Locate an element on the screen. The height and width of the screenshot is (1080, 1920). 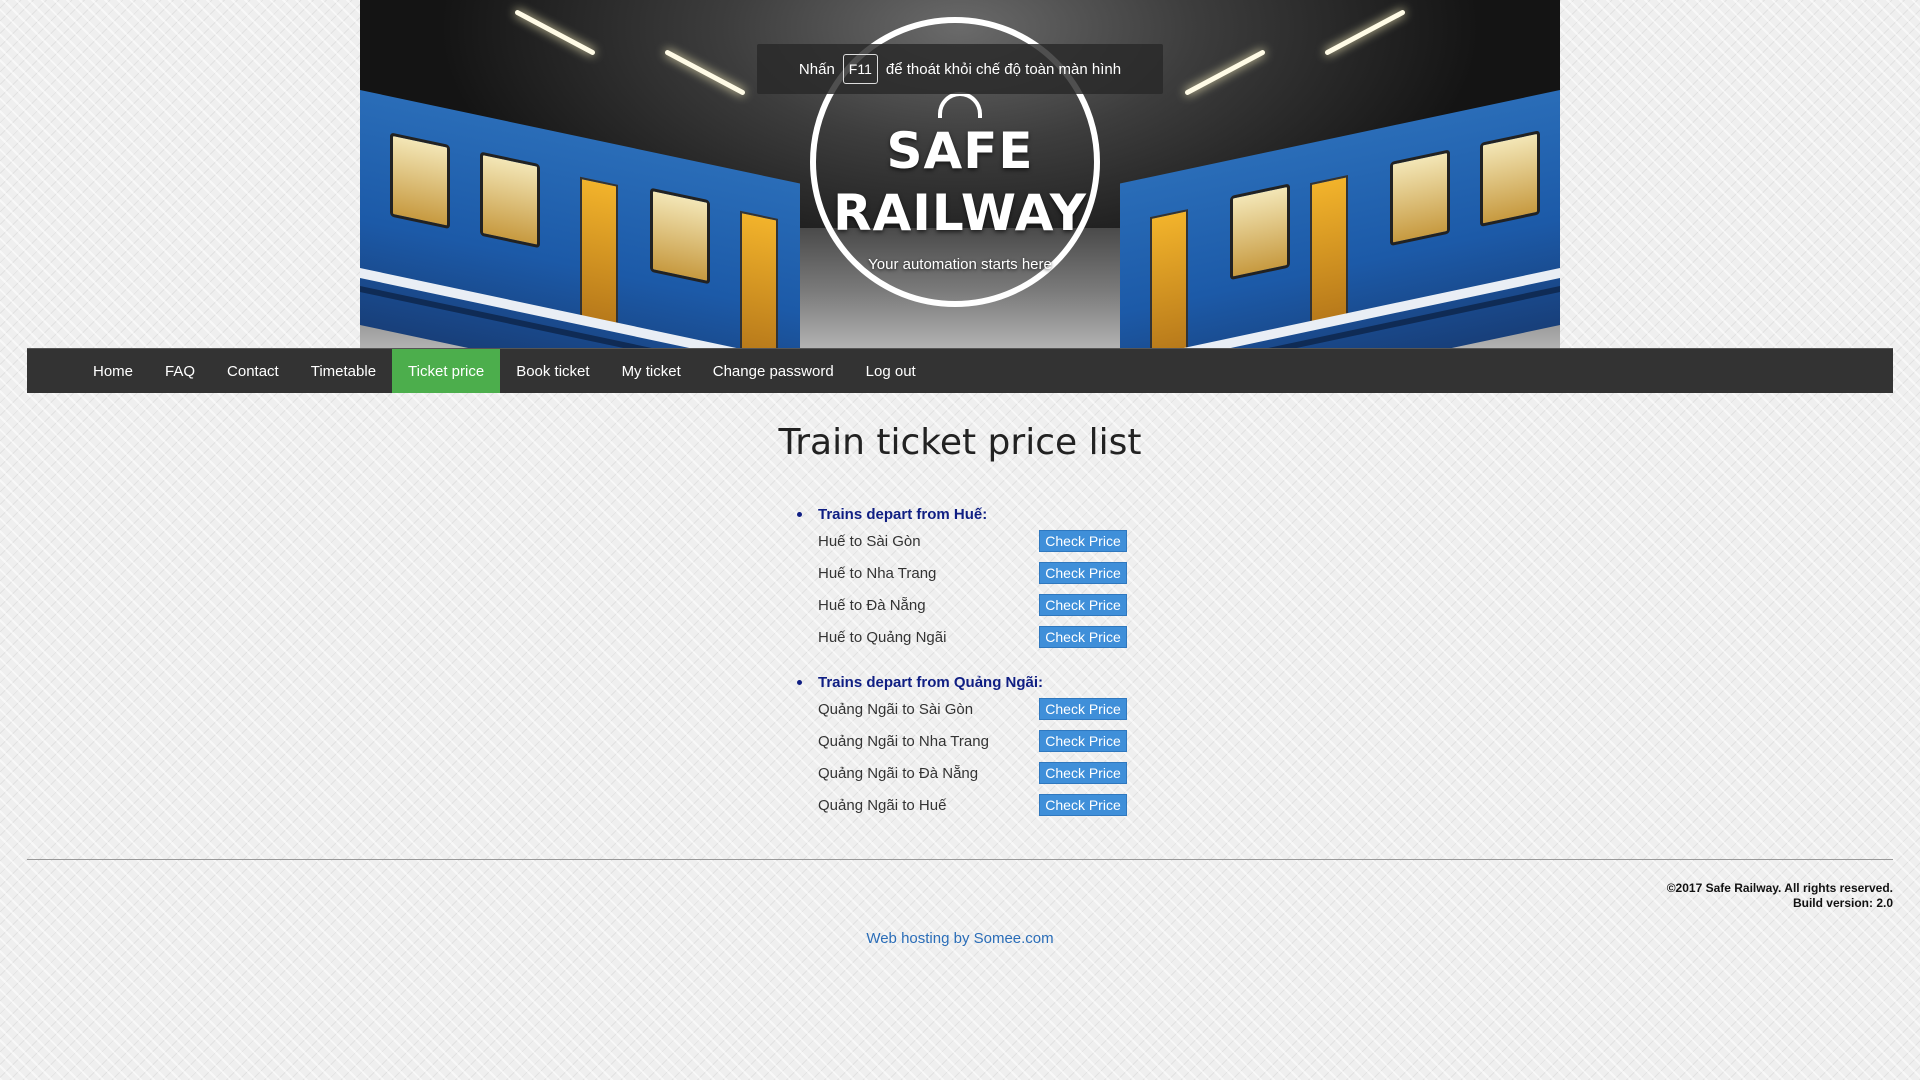
page-title: Train ticket price list is located at coordinates (960, 442).